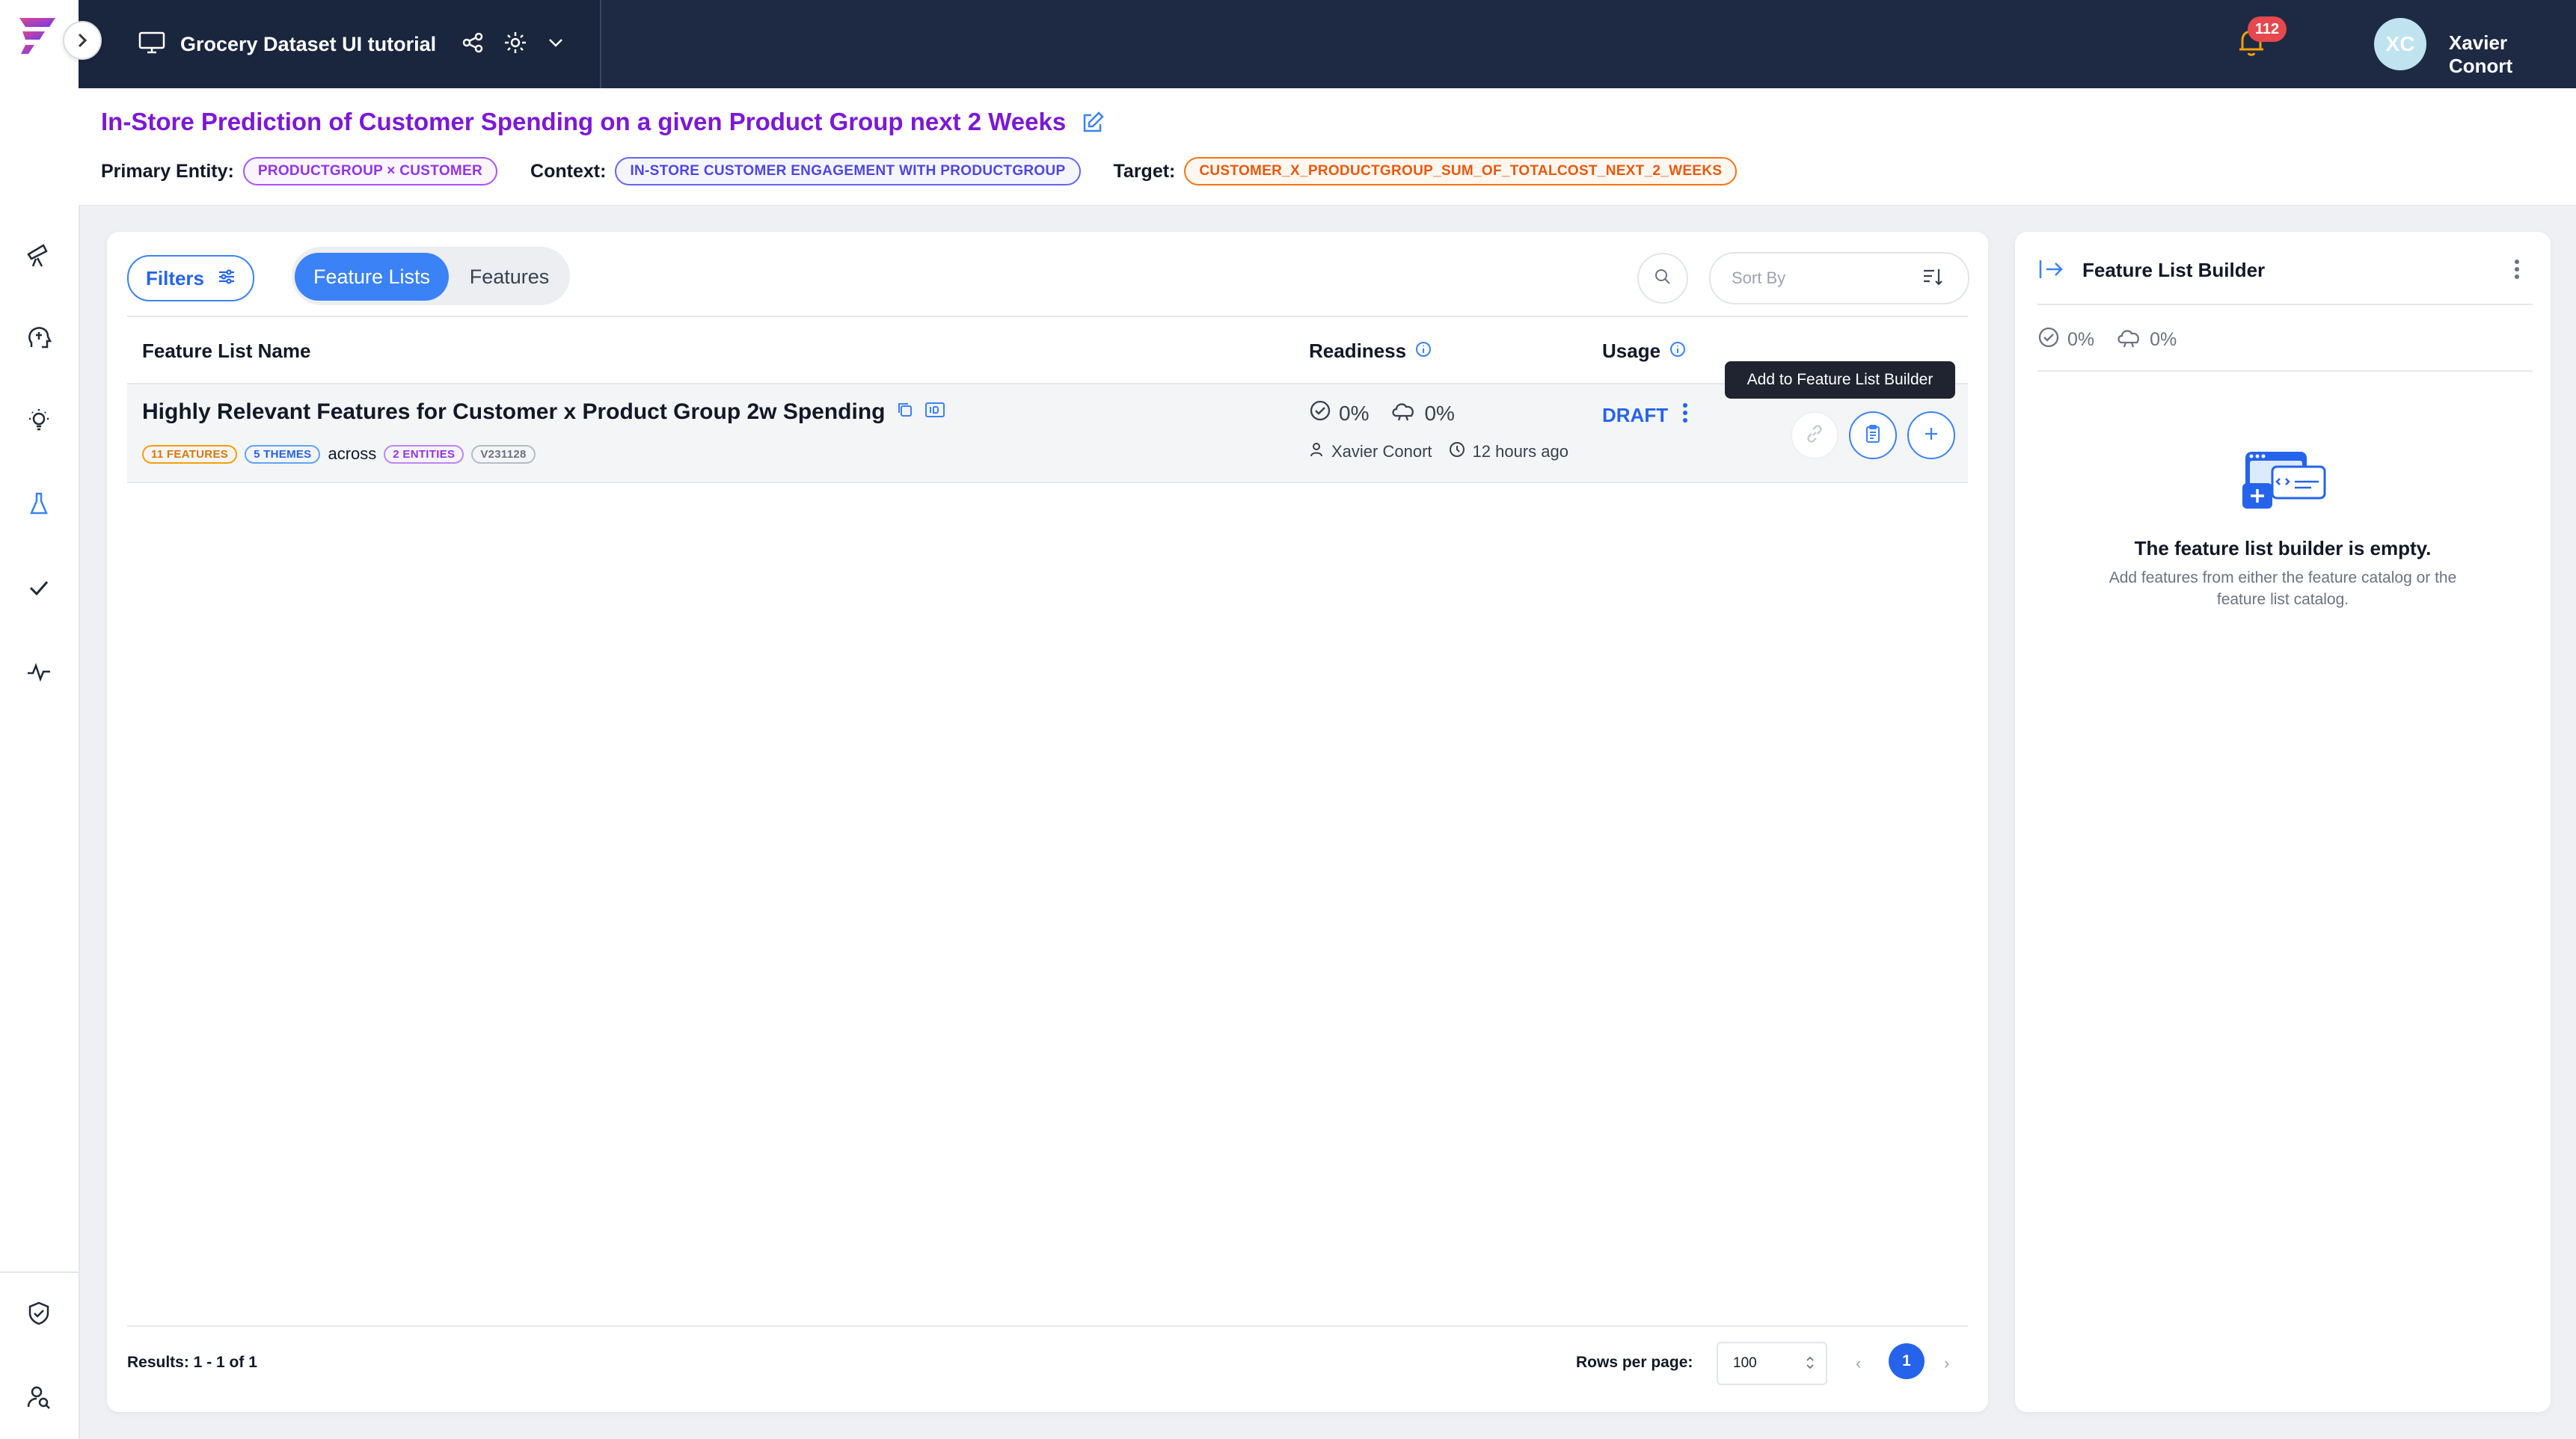 The width and height of the screenshot is (2576, 1439). What do you see at coordinates (1634, 1363) in the screenshot?
I see `rows-per-page-label: Rows per page:` at bounding box center [1634, 1363].